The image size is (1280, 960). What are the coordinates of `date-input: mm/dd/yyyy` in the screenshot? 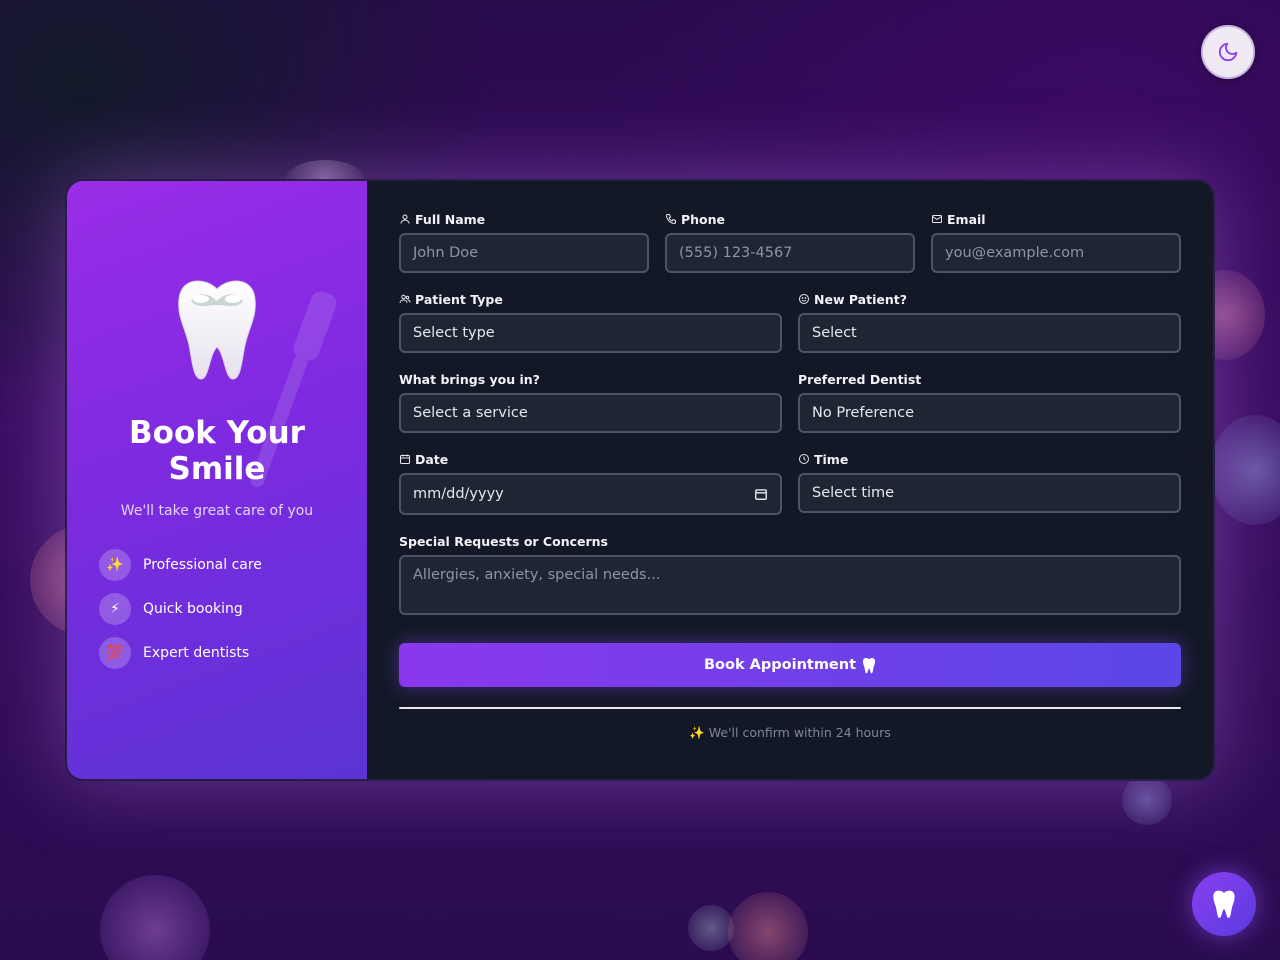 It's located at (590, 494).